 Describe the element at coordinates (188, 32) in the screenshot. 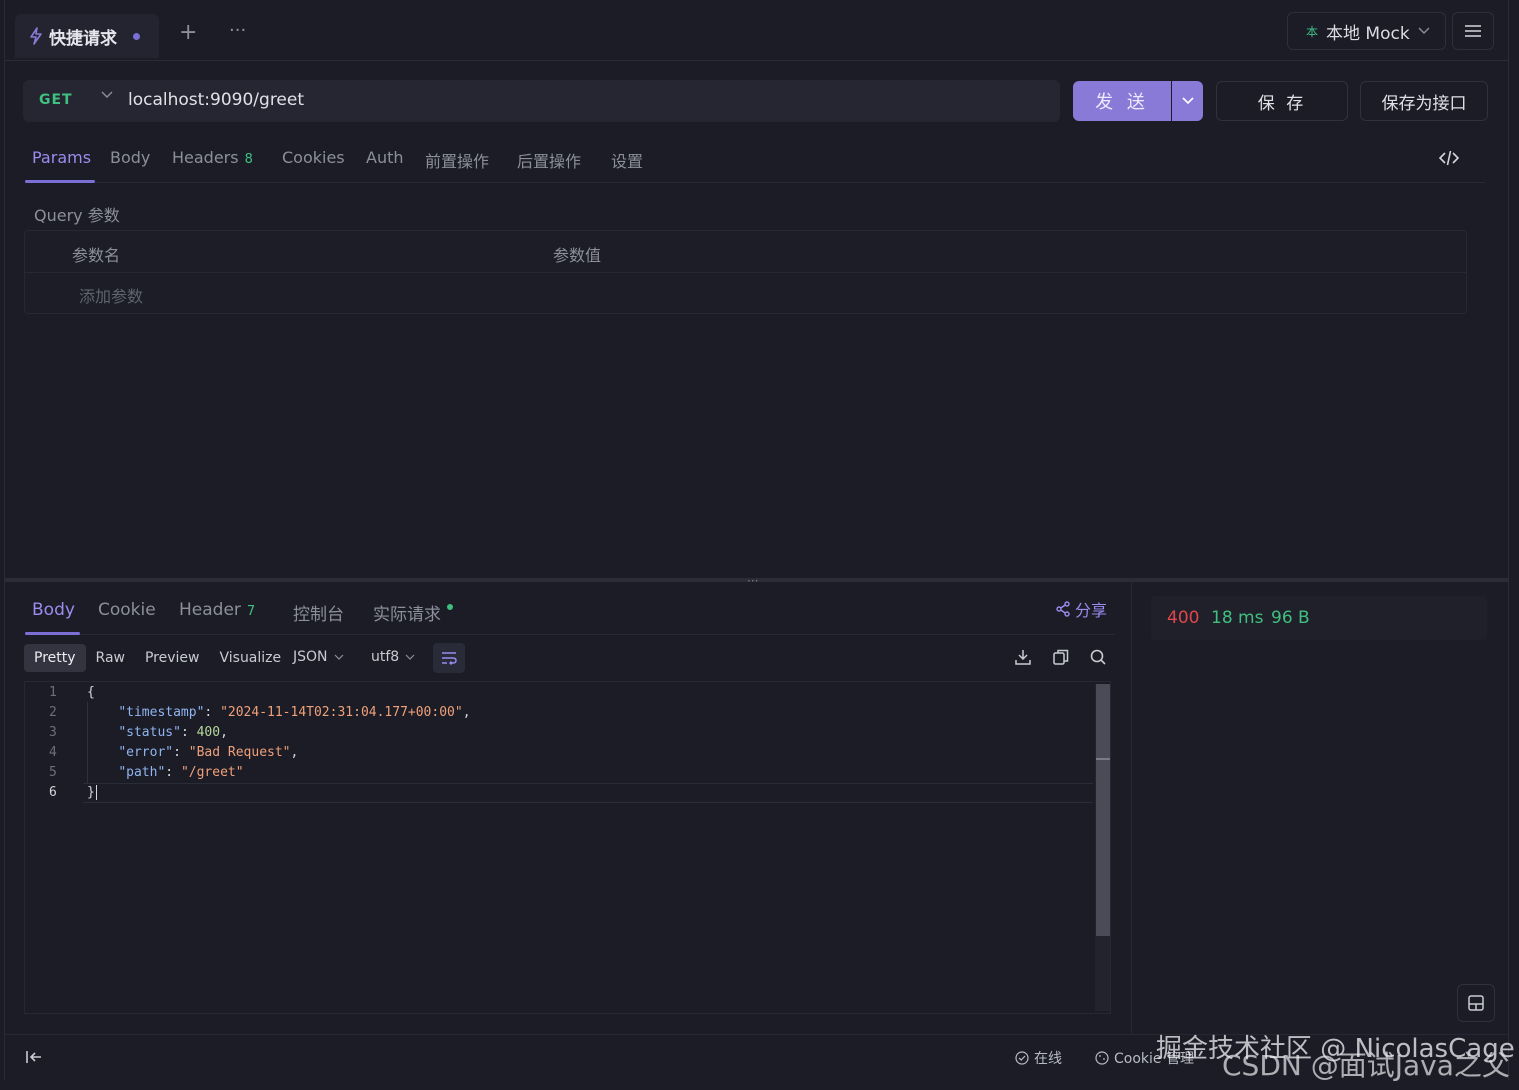

I see `add-tab-button: +` at that location.